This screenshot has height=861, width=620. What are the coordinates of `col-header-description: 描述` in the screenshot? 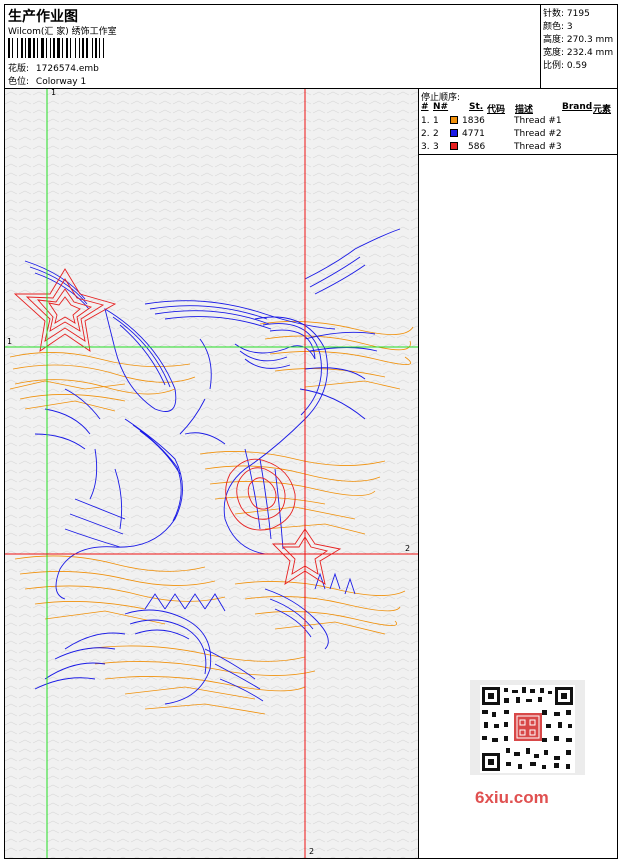 It's located at (524, 110).